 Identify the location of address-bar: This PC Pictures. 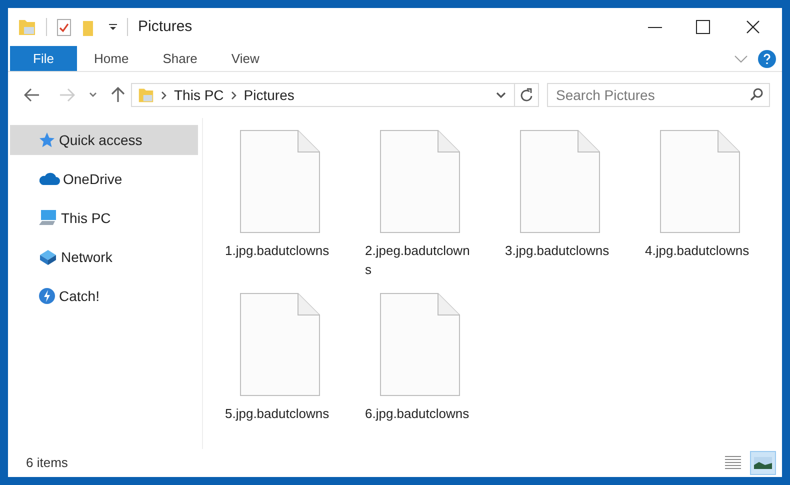
(323, 95).